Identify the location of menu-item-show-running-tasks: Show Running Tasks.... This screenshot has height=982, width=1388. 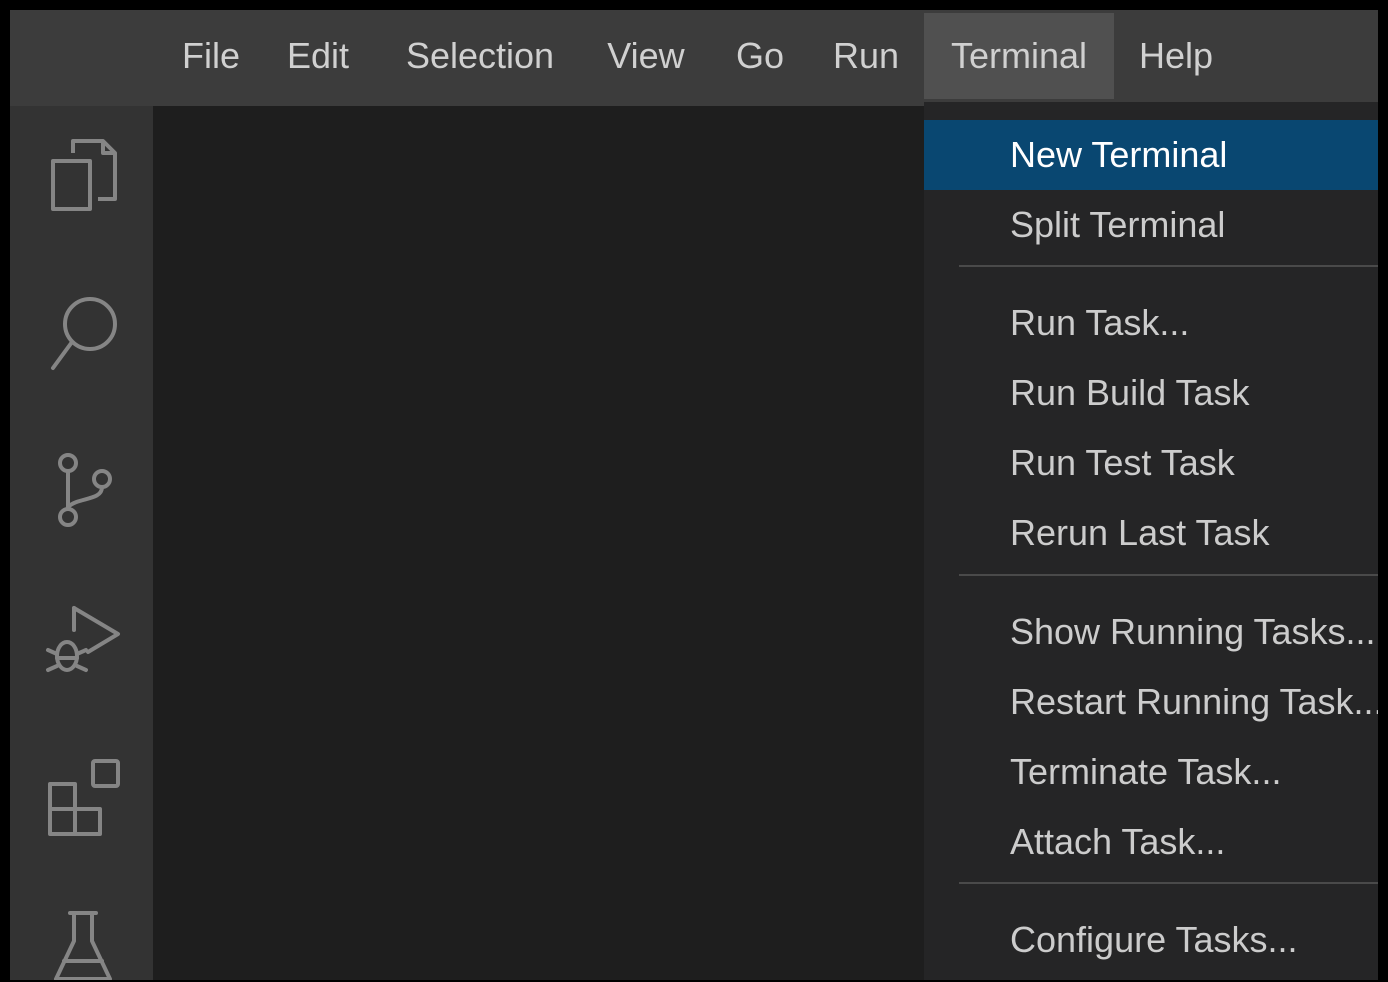
(1151, 632).